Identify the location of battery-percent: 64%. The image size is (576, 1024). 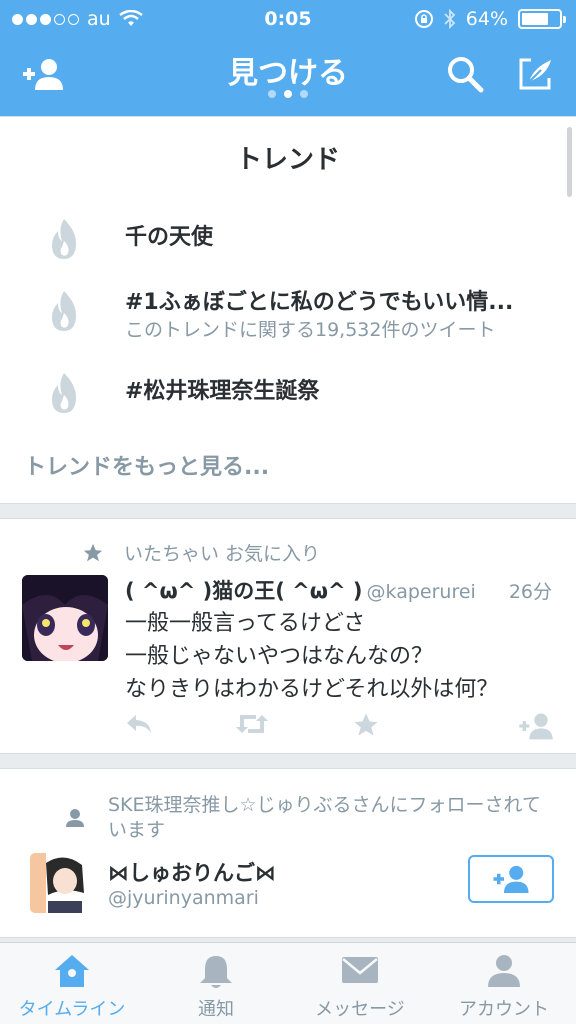
(486, 19).